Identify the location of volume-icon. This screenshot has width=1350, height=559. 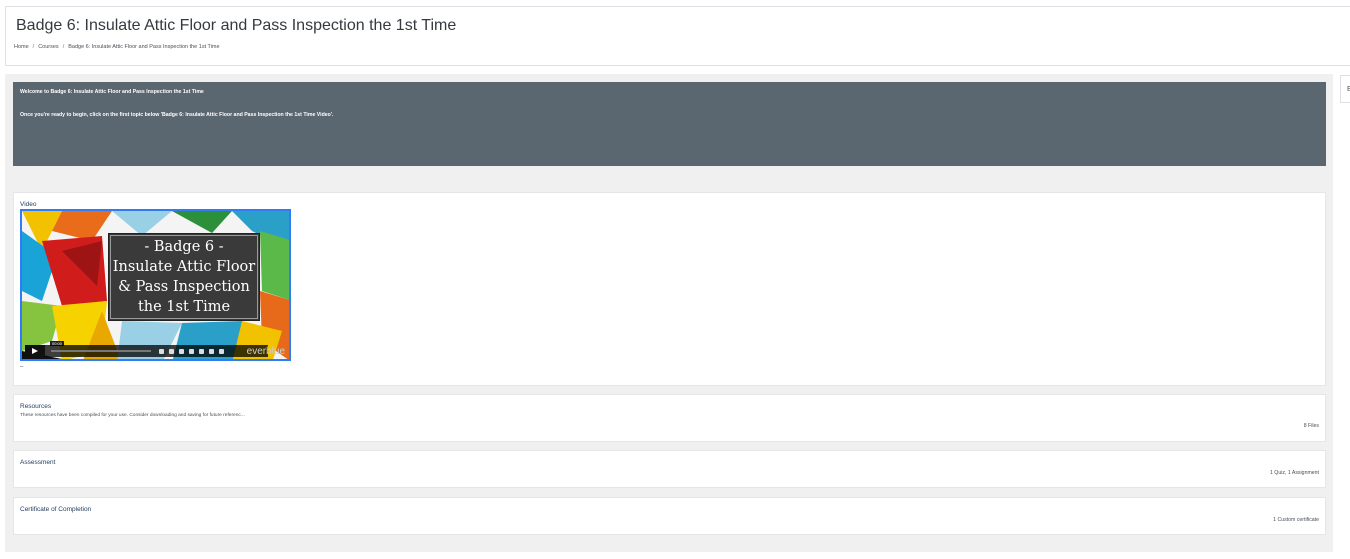
(161, 351).